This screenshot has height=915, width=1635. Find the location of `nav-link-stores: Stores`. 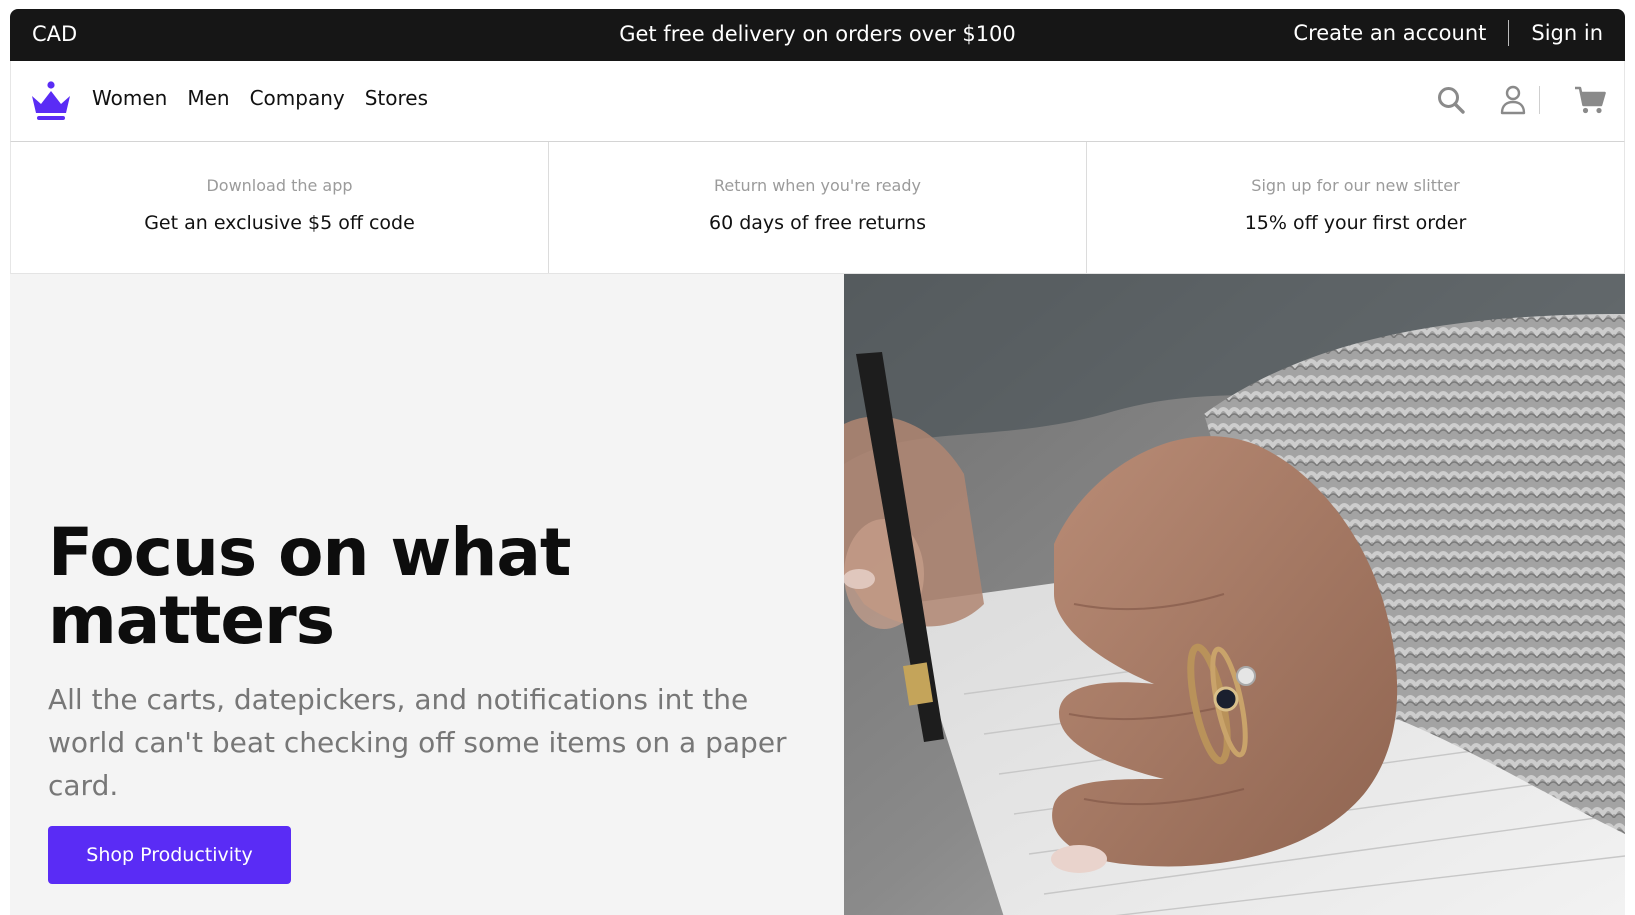

nav-link-stores: Stores is located at coordinates (396, 98).